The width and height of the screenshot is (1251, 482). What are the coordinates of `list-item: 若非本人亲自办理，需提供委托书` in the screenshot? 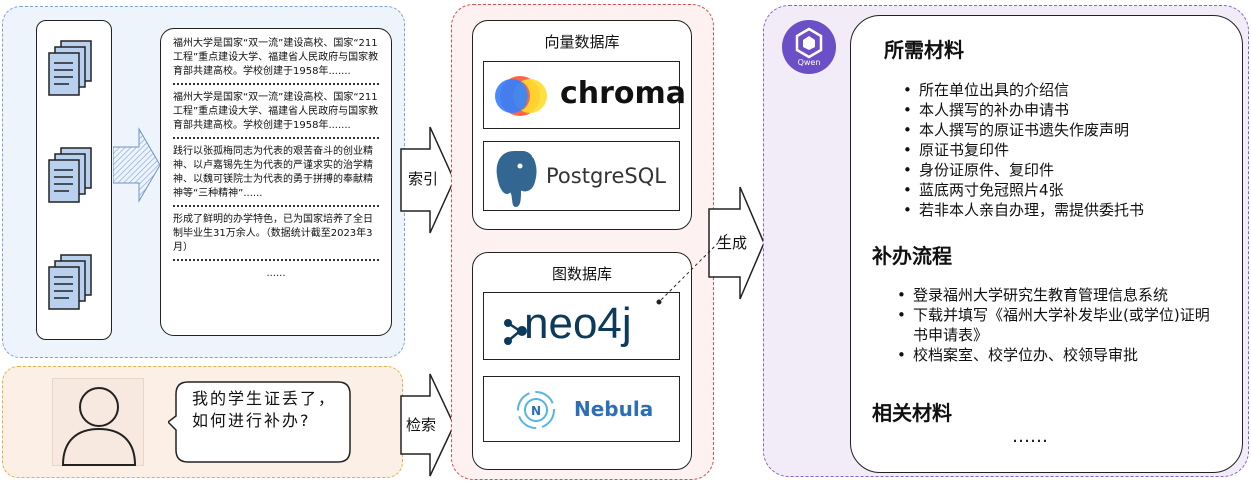 It's located at (1066, 210).